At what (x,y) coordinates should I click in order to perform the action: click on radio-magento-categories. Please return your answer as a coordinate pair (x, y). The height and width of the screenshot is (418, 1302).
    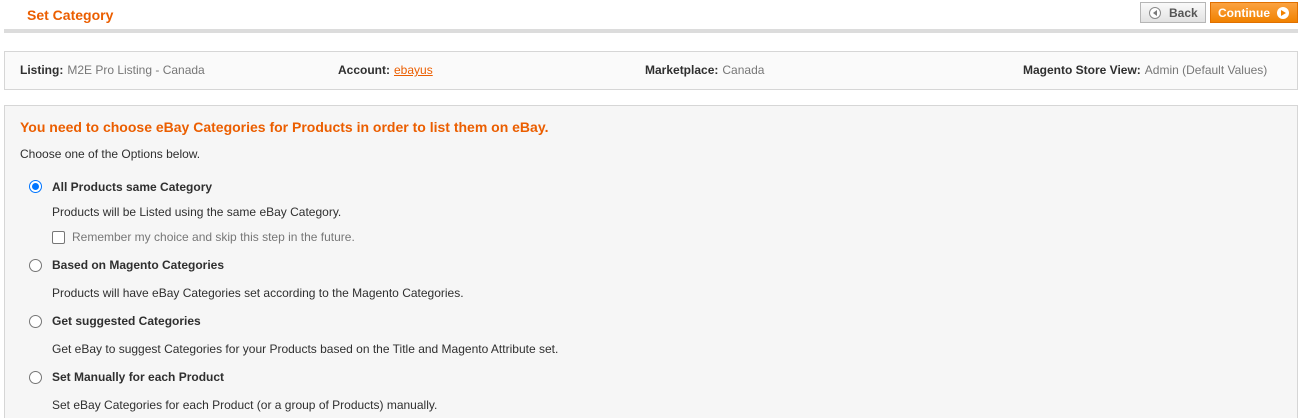
    Looking at the image, I should click on (35, 265).